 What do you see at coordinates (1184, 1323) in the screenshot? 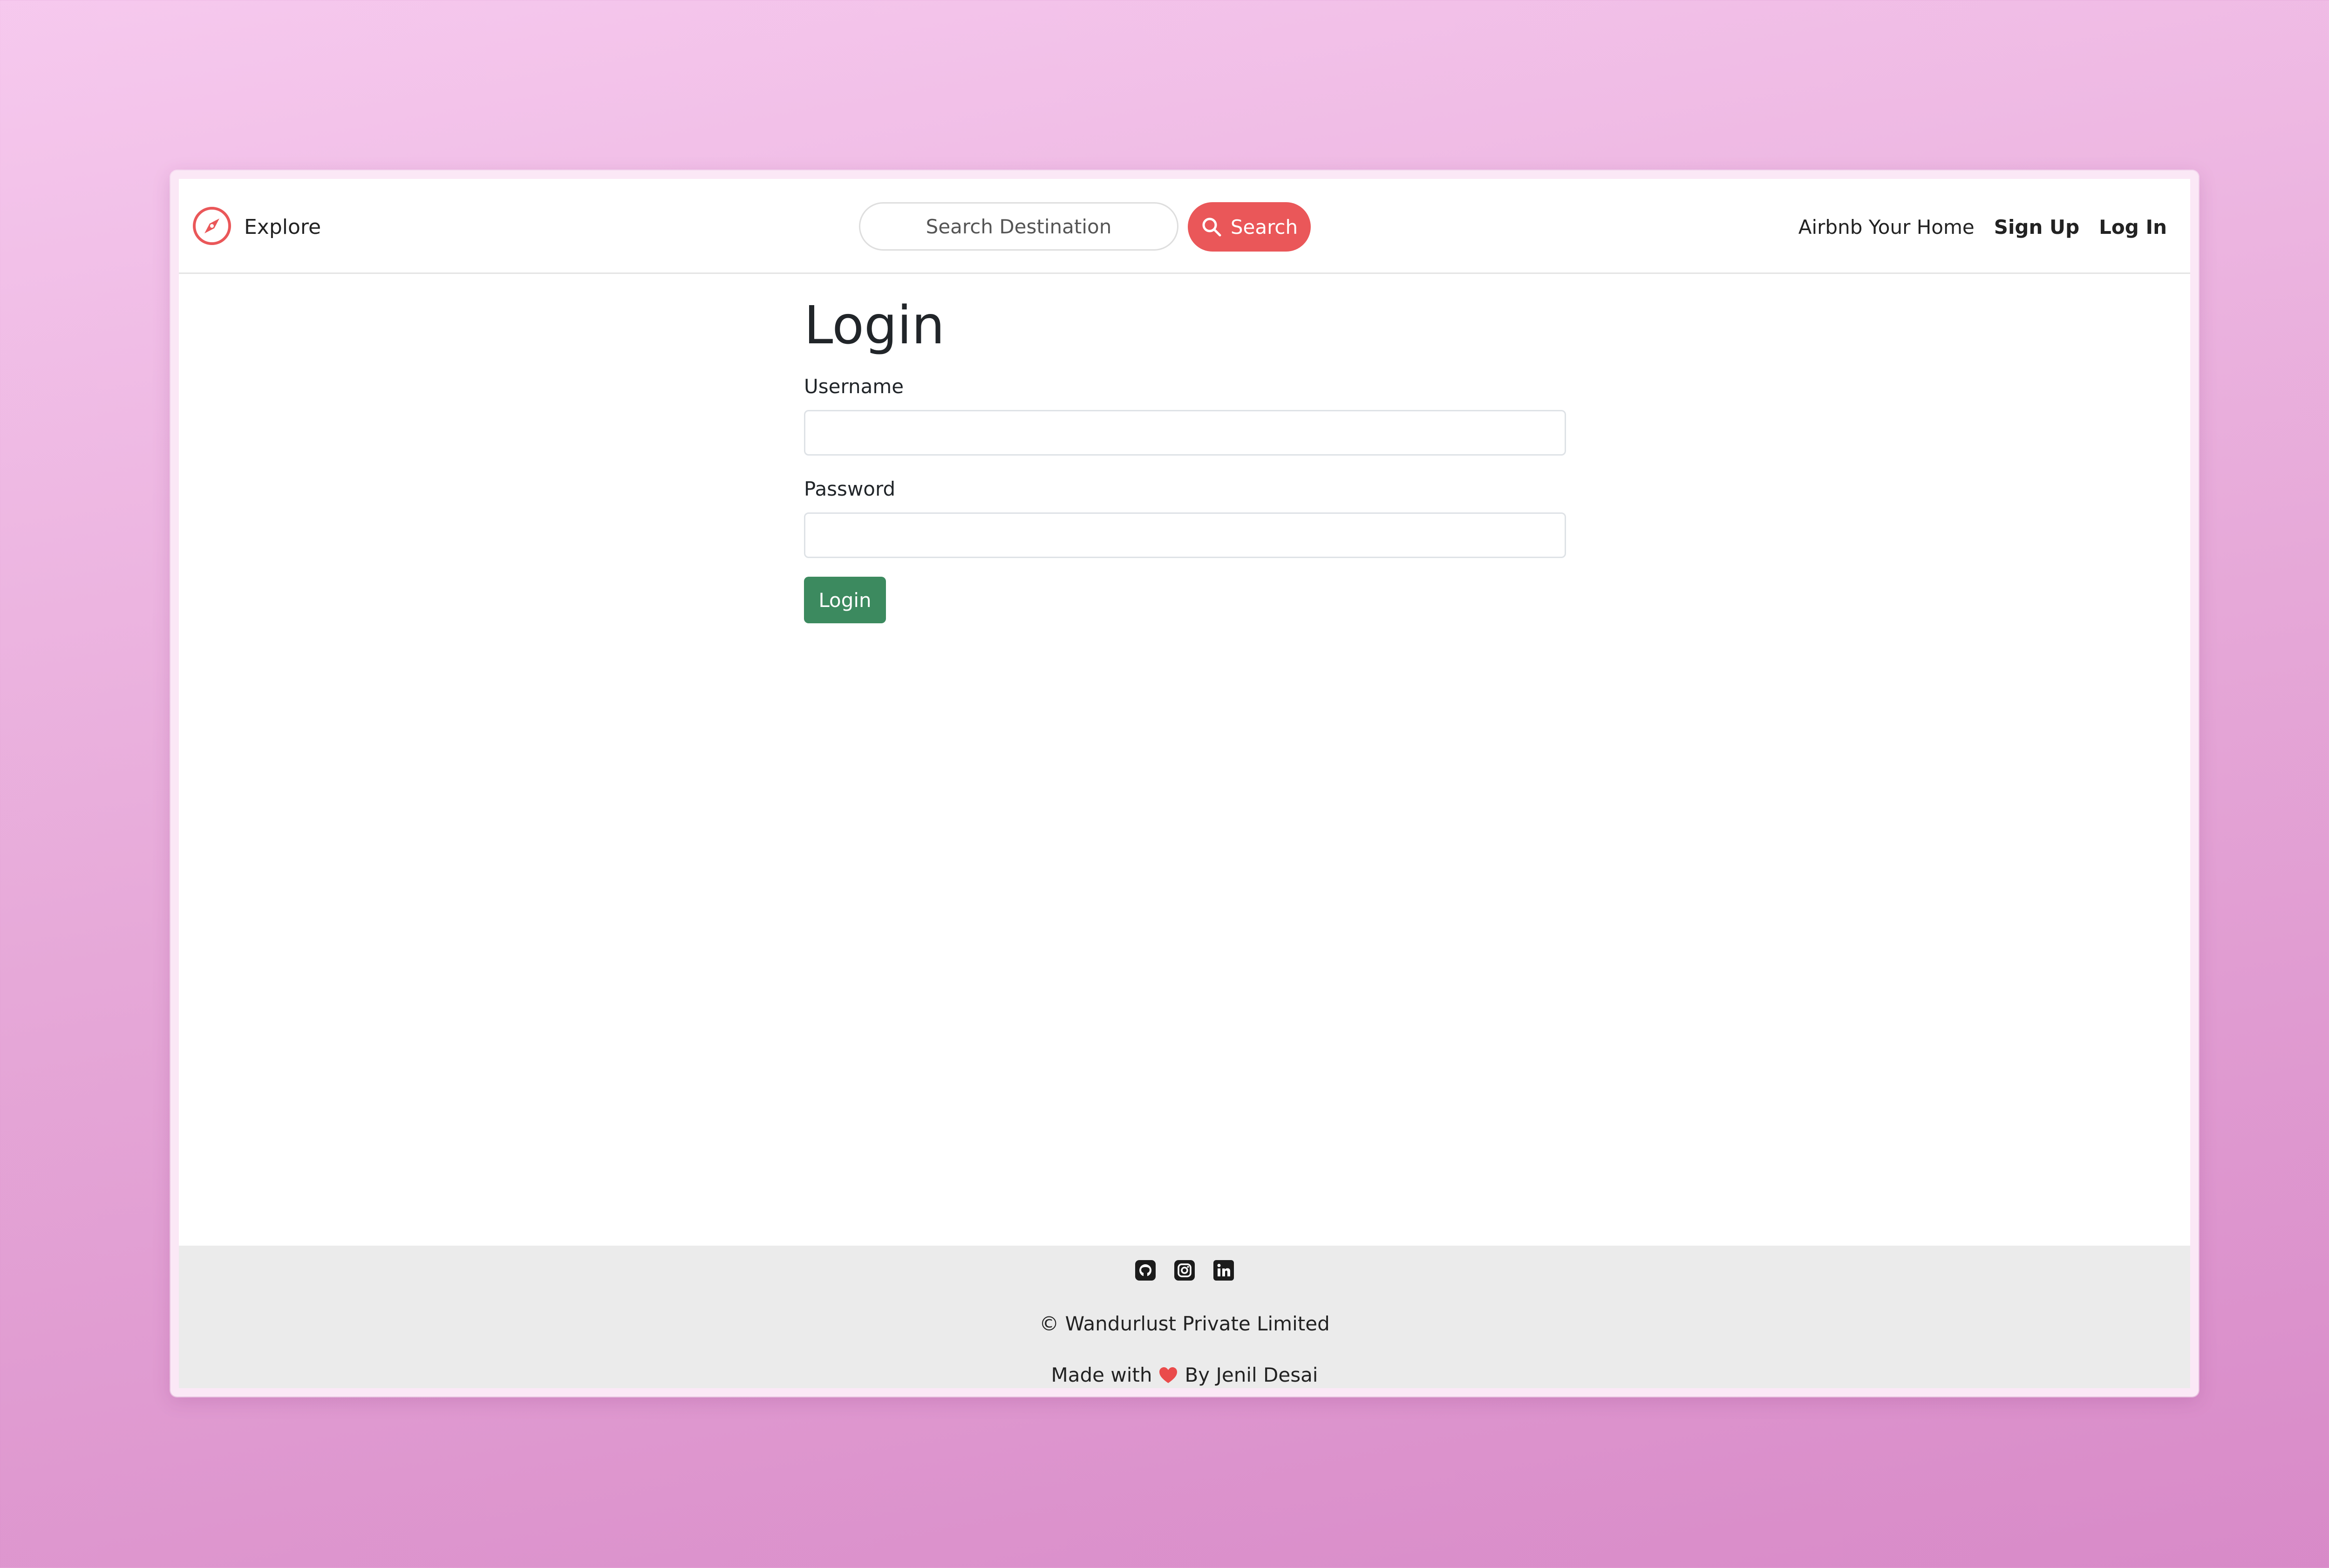
I see `copyright-text: © Wandurlust Private Limited` at bounding box center [1184, 1323].